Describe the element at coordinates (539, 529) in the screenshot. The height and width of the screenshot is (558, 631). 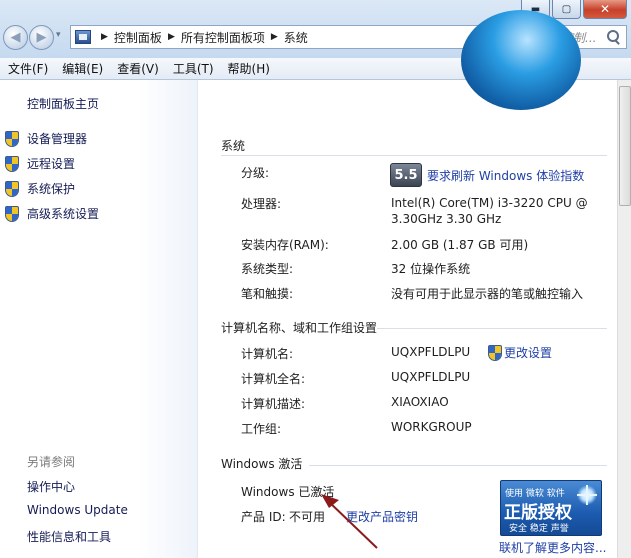
I see `badge-subtitle: 安全 稳定 声誉` at that location.